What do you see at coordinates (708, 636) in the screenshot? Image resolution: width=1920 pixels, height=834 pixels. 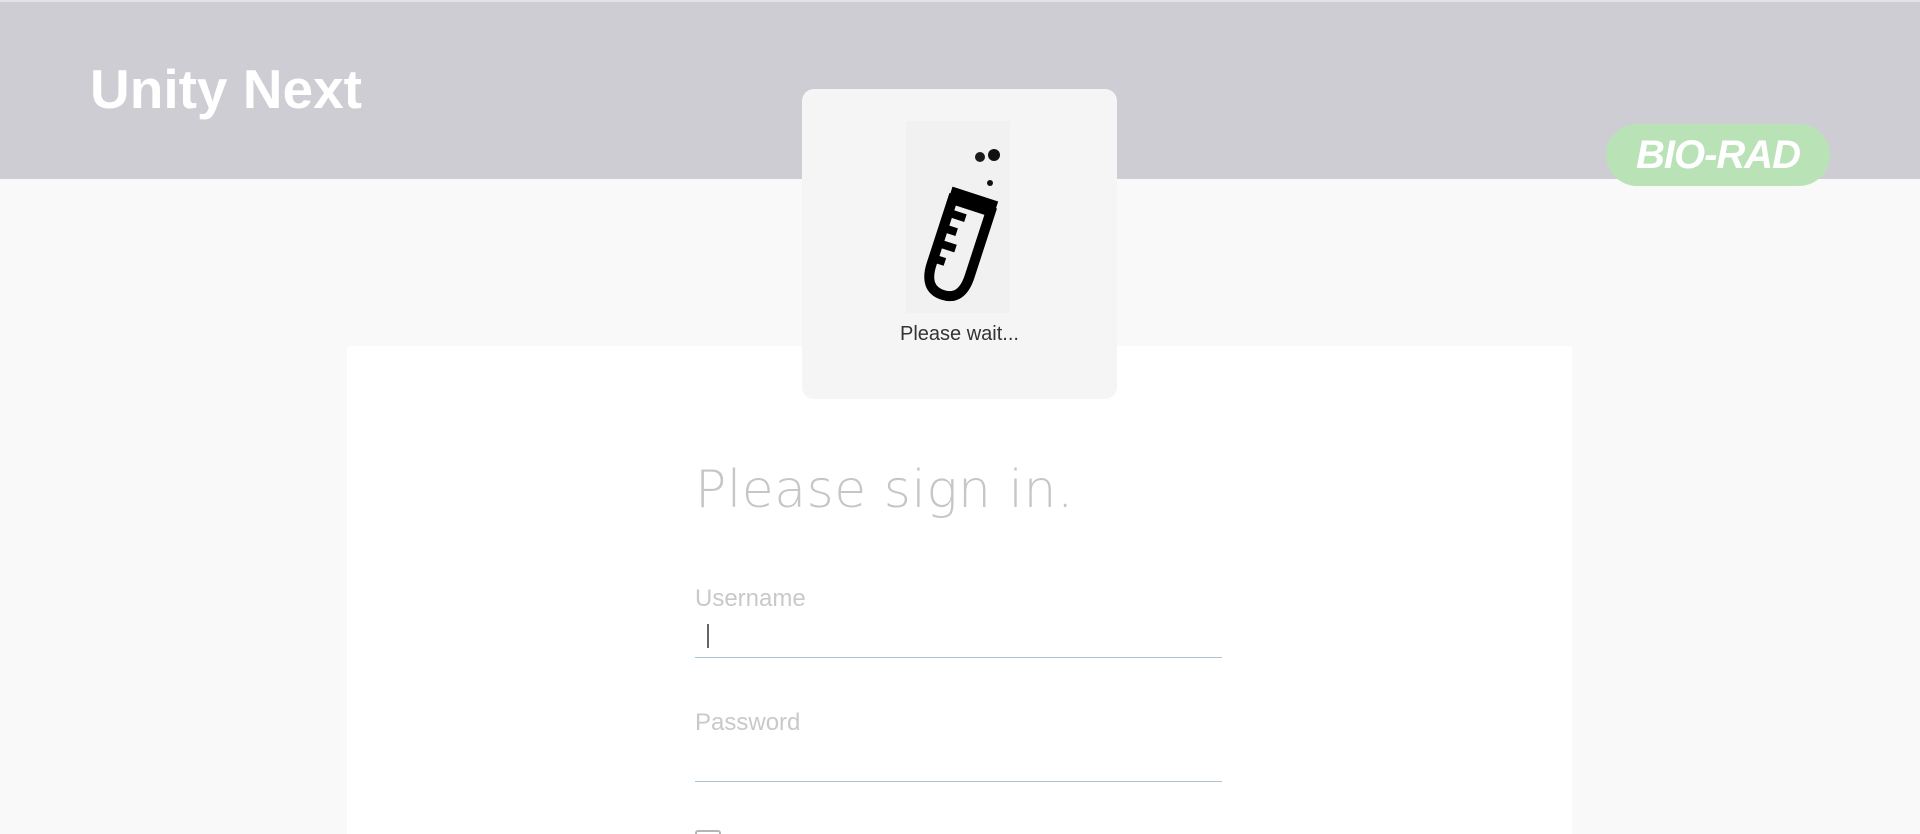 I see `text-caret` at bounding box center [708, 636].